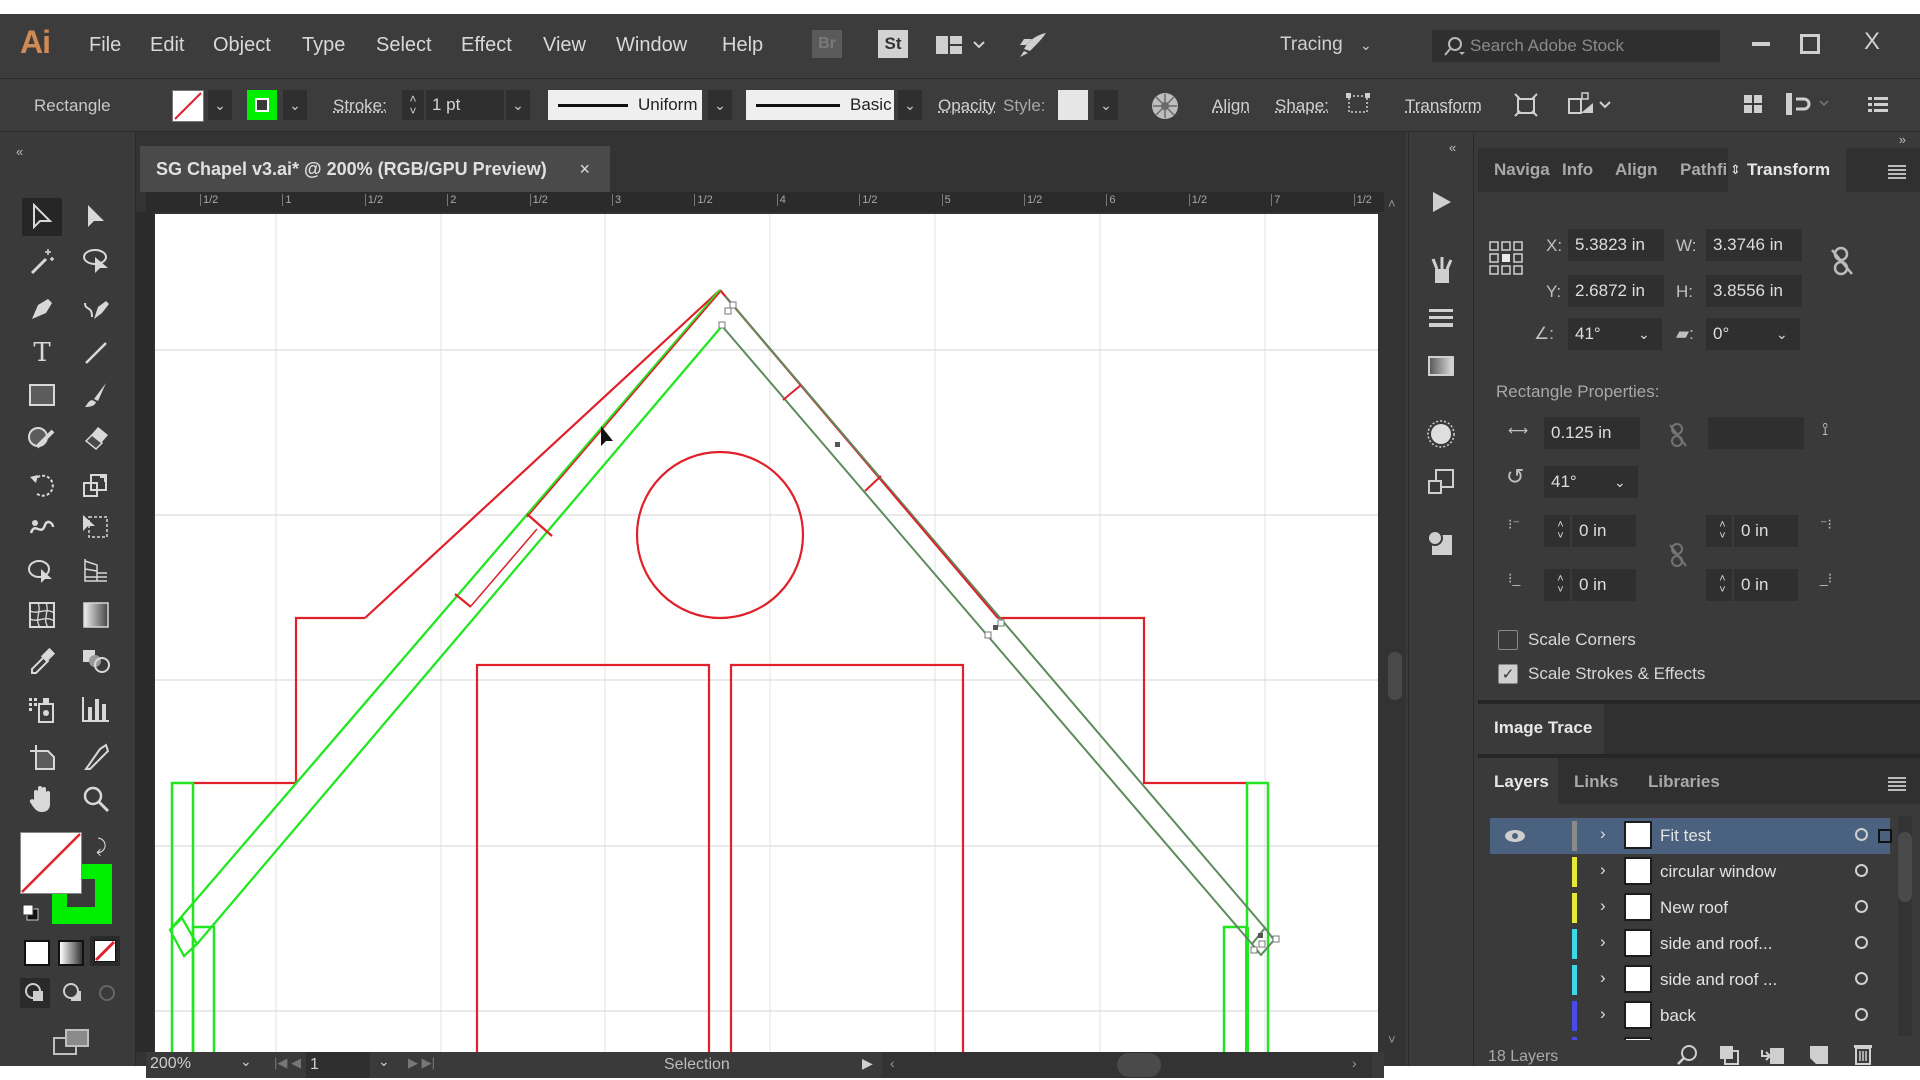  What do you see at coordinates (1106, 105) in the screenshot?
I see `graphic-style-dropdown: ⌄` at bounding box center [1106, 105].